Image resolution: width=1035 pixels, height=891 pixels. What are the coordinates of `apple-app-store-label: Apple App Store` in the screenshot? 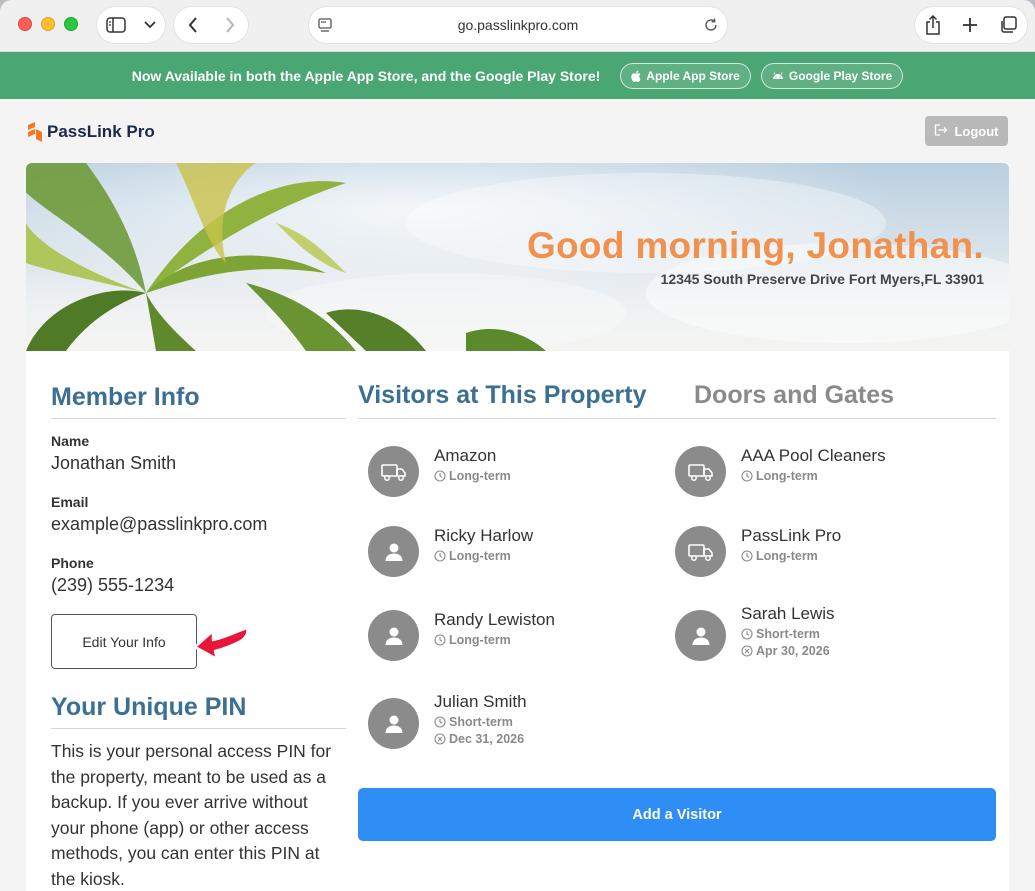 It's located at (693, 75).